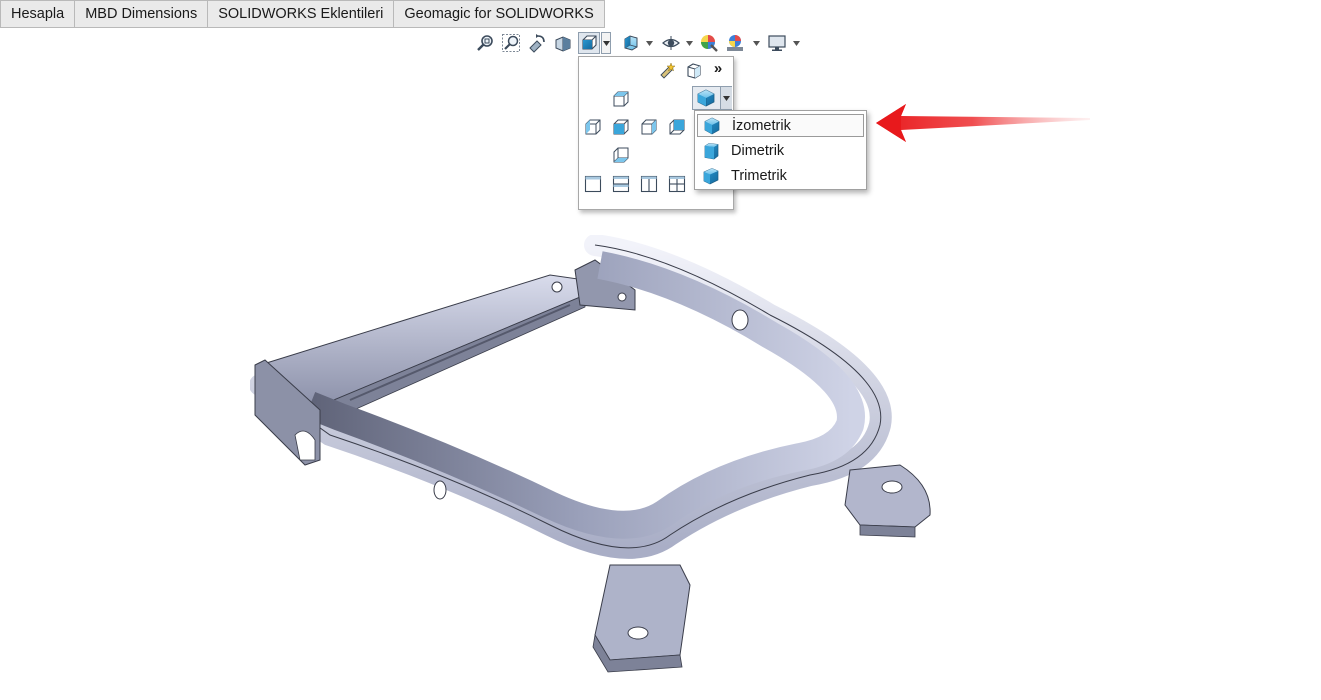 Image resolution: width=1321 pixels, height=700 pixels. Describe the element at coordinates (593, 184) in the screenshot. I see `single-view-icon` at that location.